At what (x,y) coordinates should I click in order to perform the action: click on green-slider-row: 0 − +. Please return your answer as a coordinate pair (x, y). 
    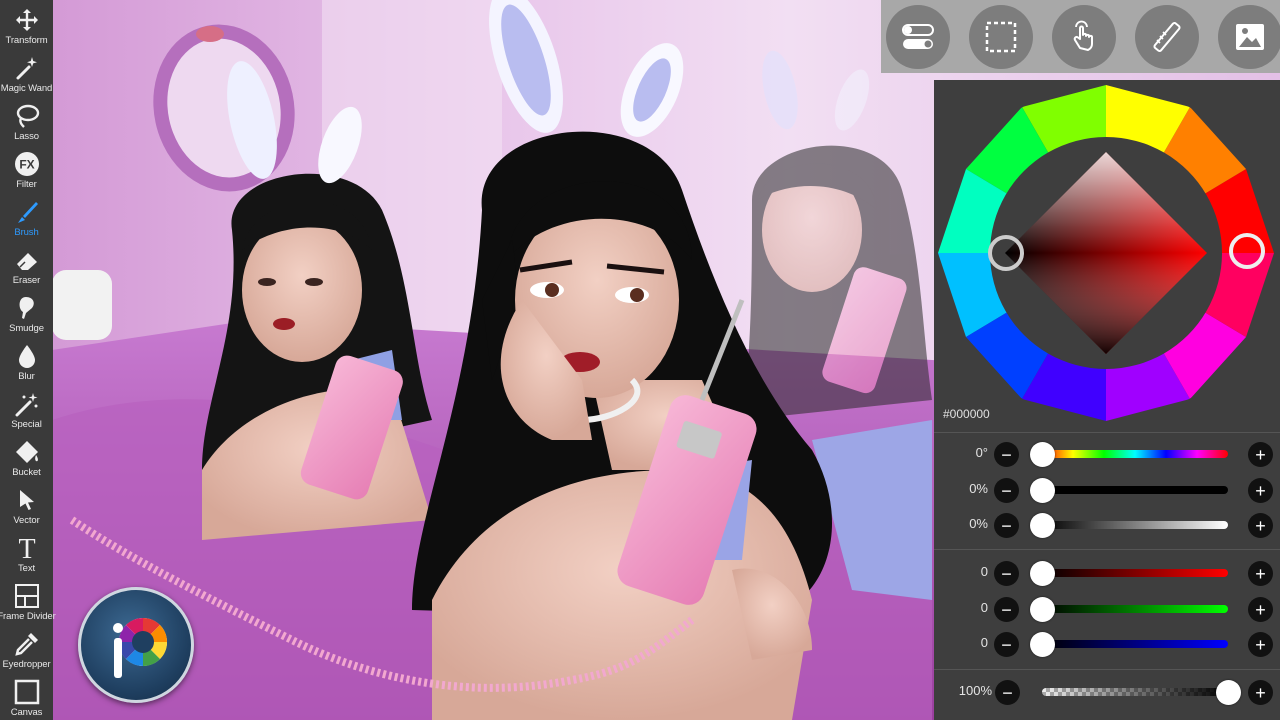
    Looking at the image, I should click on (1107, 609).